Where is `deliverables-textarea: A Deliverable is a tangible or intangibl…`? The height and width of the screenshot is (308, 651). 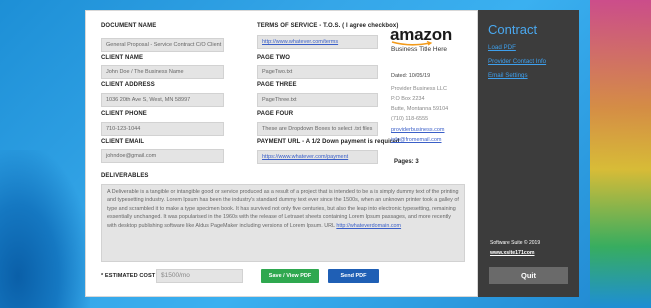
deliverables-textarea: A Deliverable is a tangible or intangibl… is located at coordinates (283, 223).